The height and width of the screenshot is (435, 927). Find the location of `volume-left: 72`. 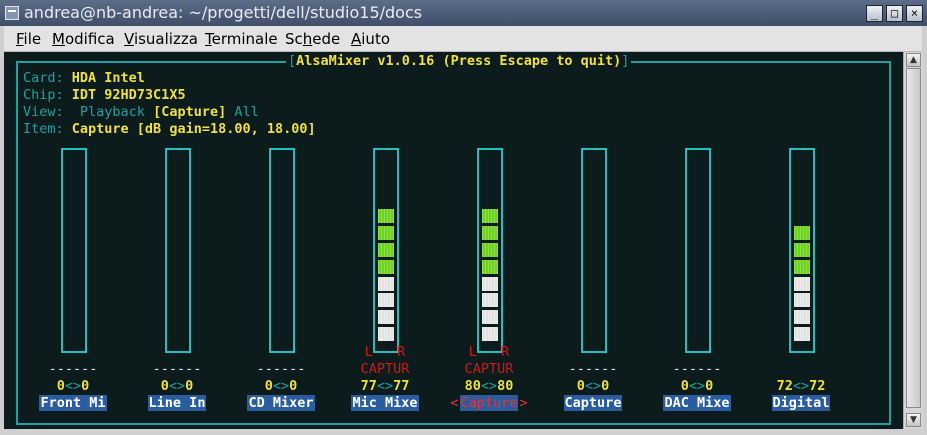

volume-left: 72 is located at coordinates (784, 386).